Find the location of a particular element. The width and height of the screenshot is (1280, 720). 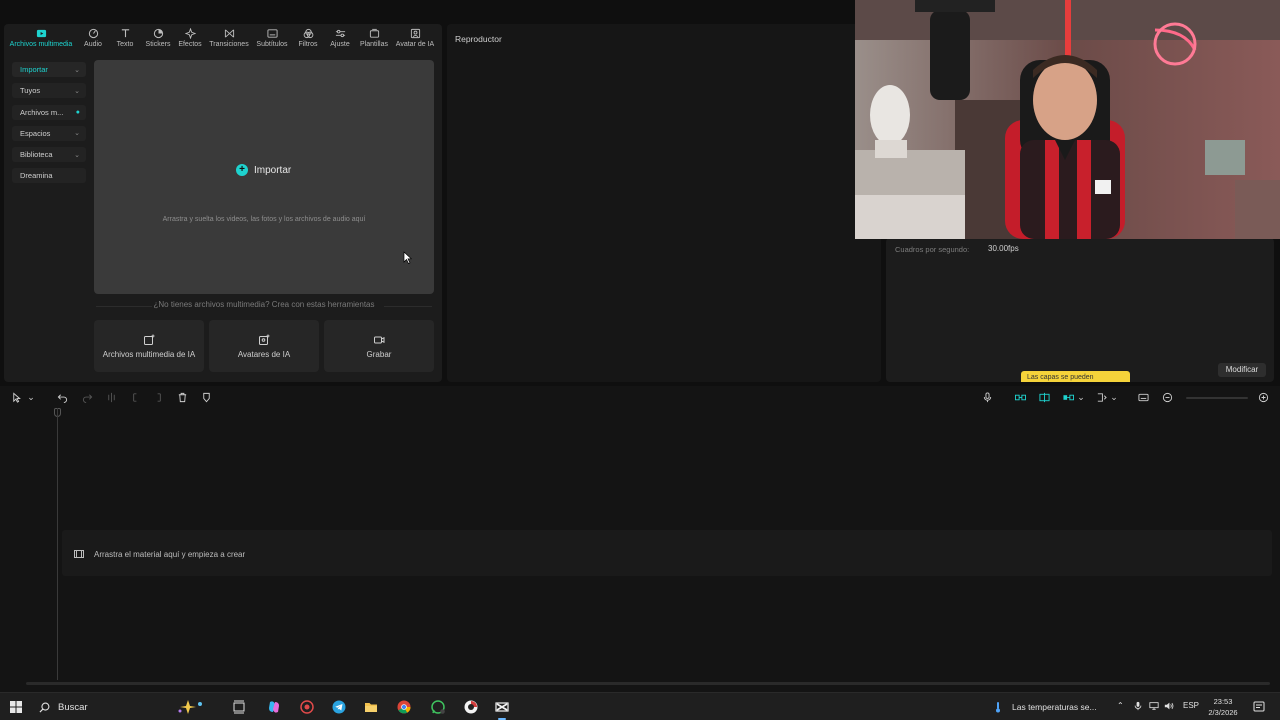

whatsapp-icon is located at coordinates (438, 707).